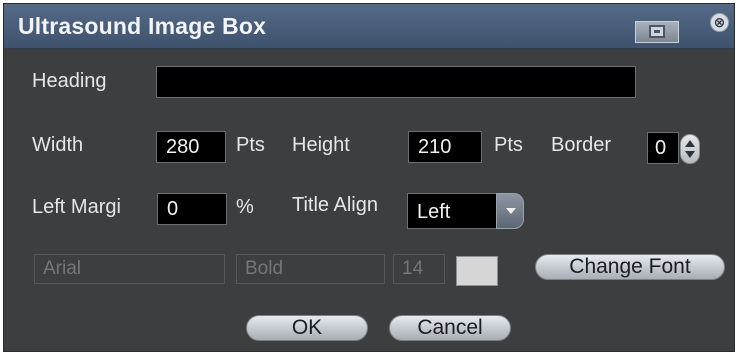 This screenshot has width=741, height=356. Describe the element at coordinates (445, 147) in the screenshot. I see `height-input: 210` at that location.